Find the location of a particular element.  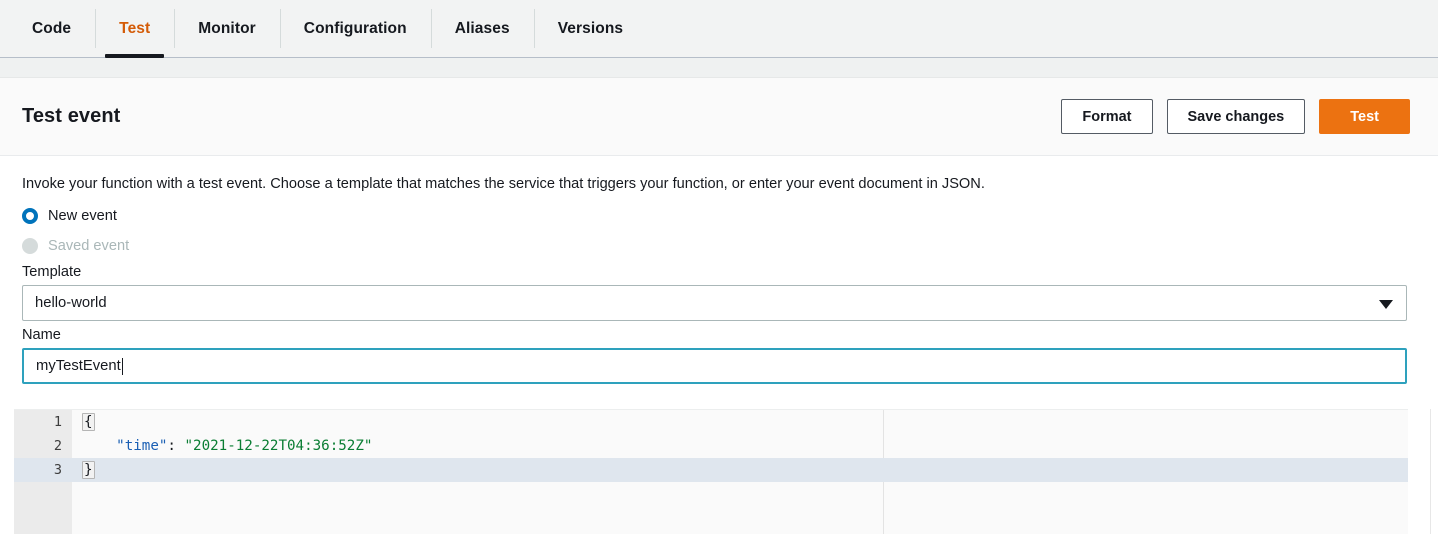

header-actions: Format Save changes Test is located at coordinates (1235, 116).